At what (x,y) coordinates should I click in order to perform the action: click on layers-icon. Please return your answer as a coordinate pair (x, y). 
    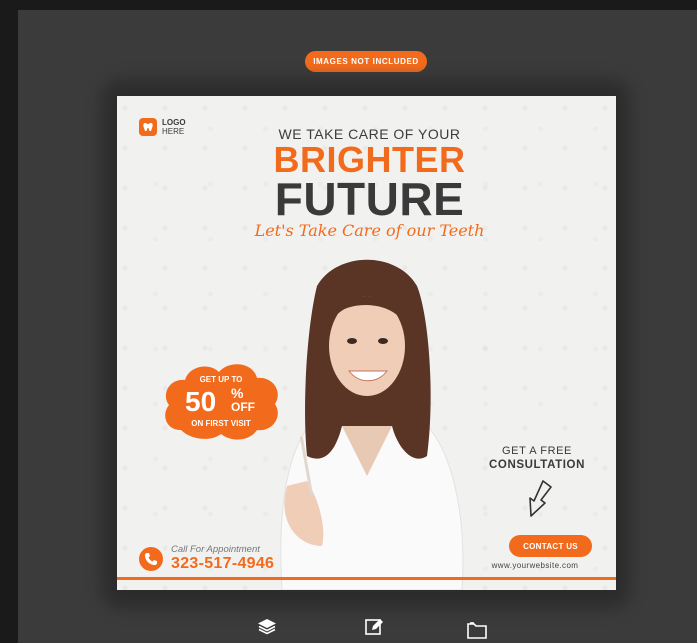
    Looking at the image, I should click on (267, 627).